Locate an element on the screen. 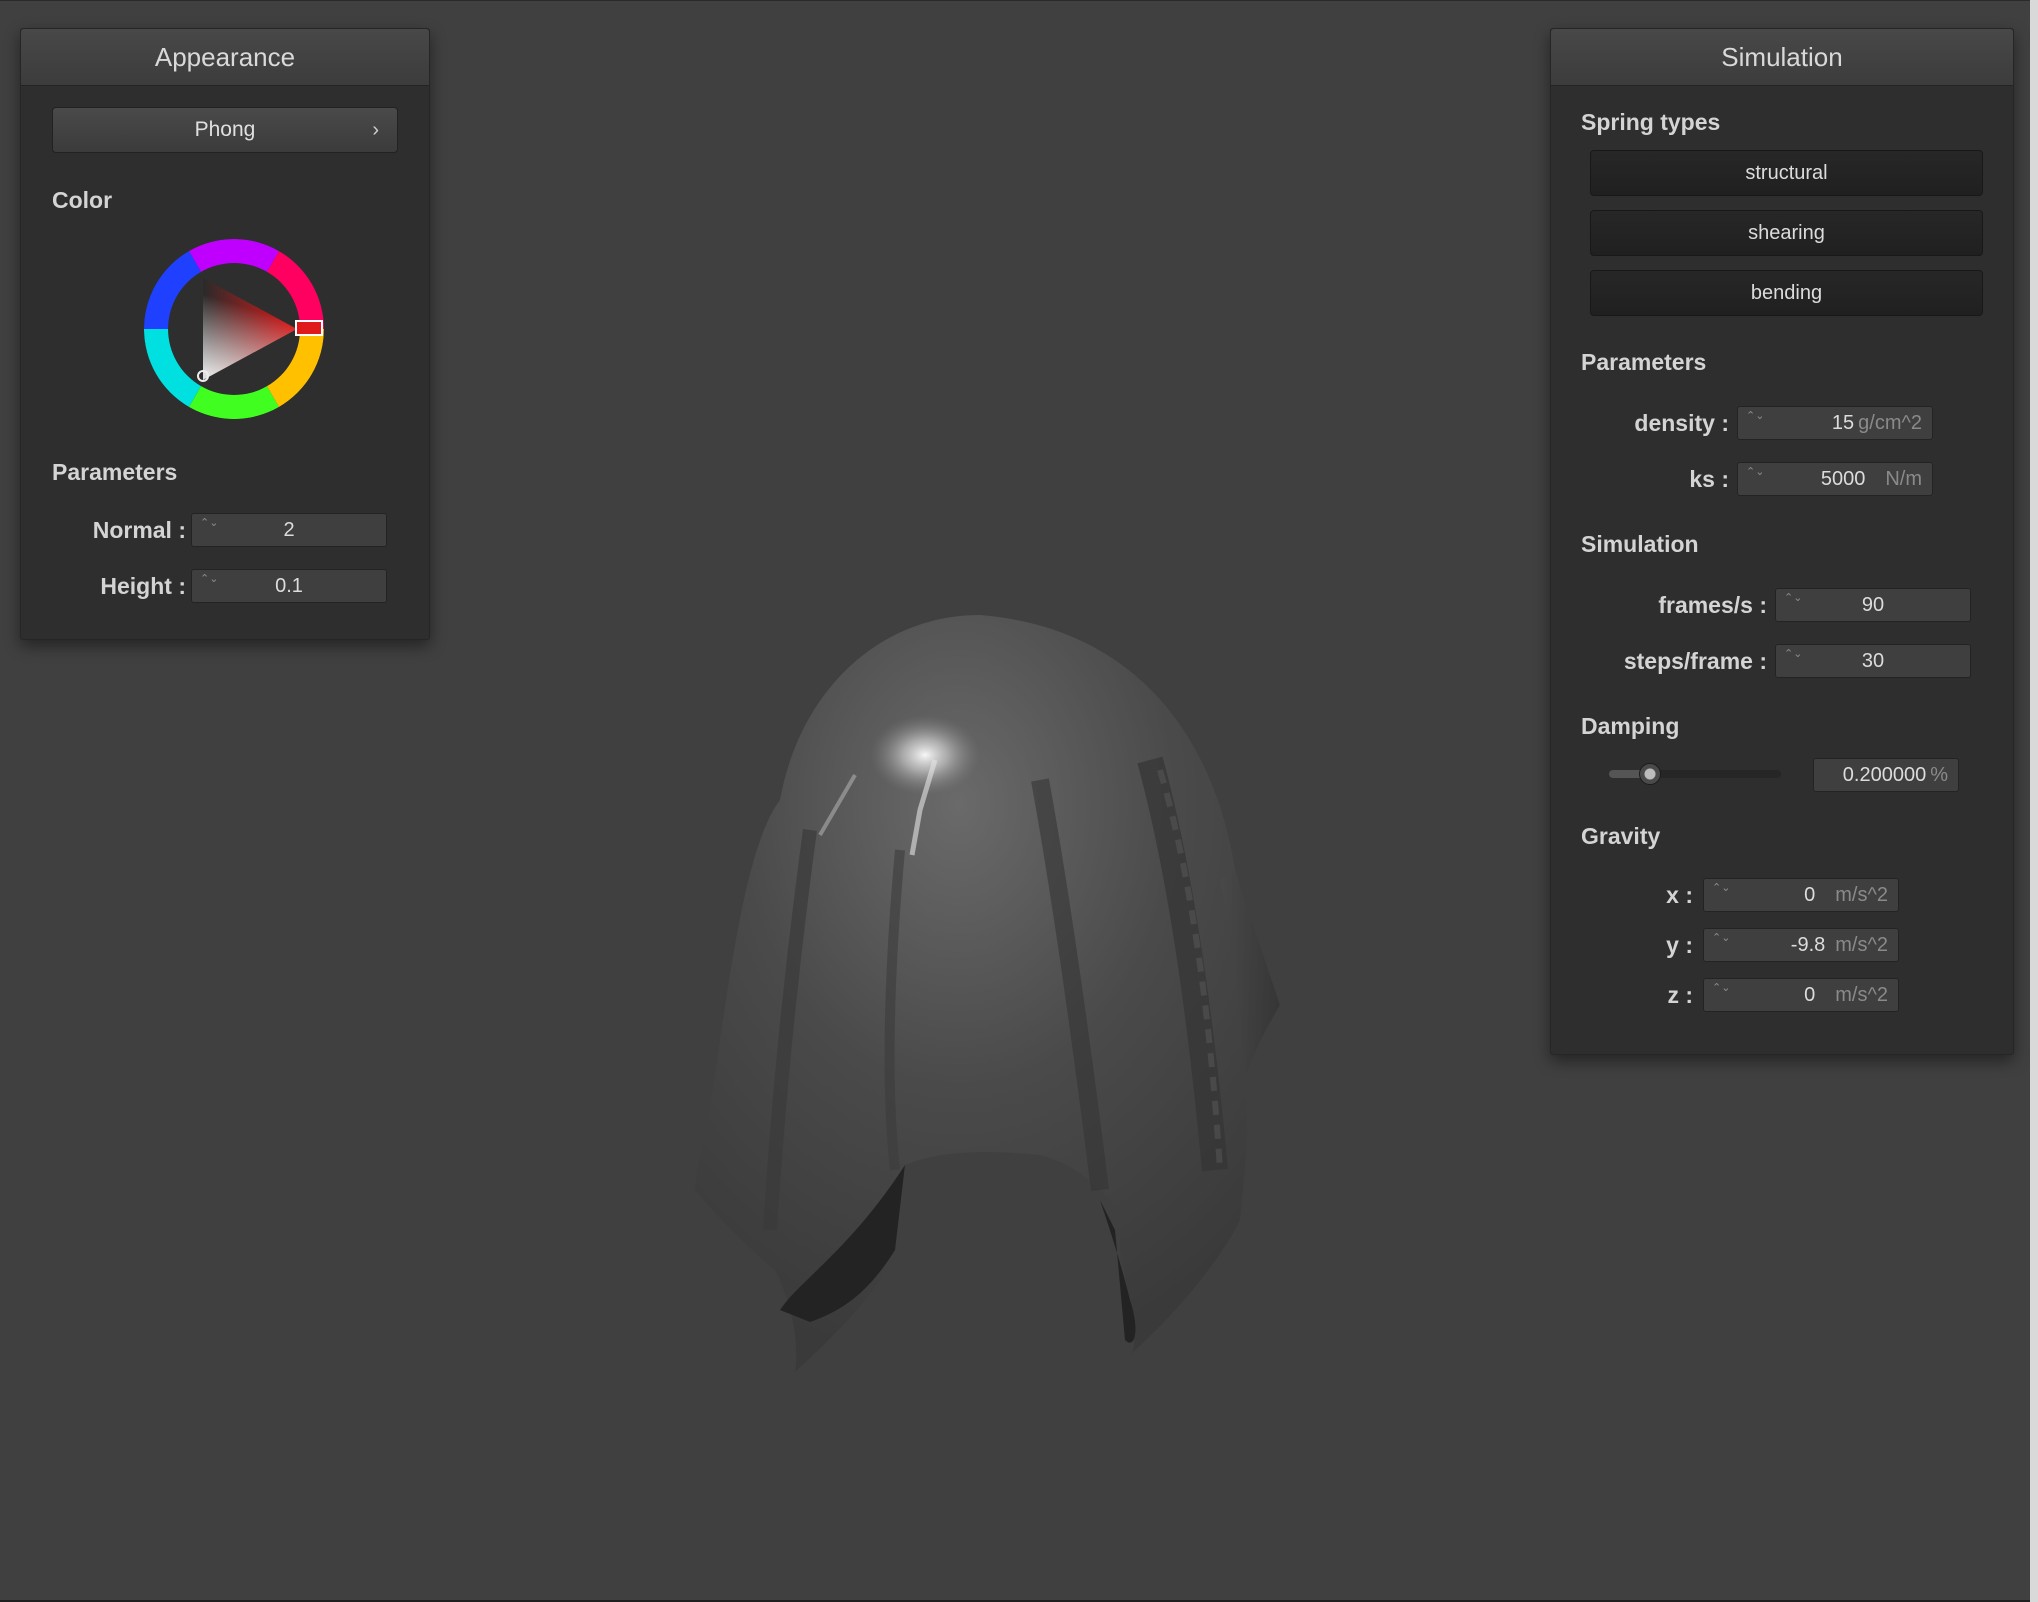 The image size is (2038, 1602). gravity-y-unit: m/s^2 is located at coordinates (1861, 945).